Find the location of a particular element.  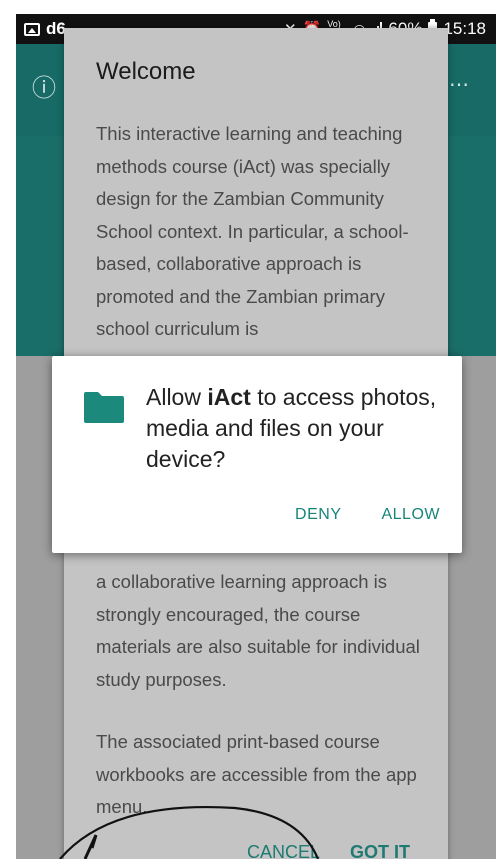

folder-icon is located at coordinates (104, 407).